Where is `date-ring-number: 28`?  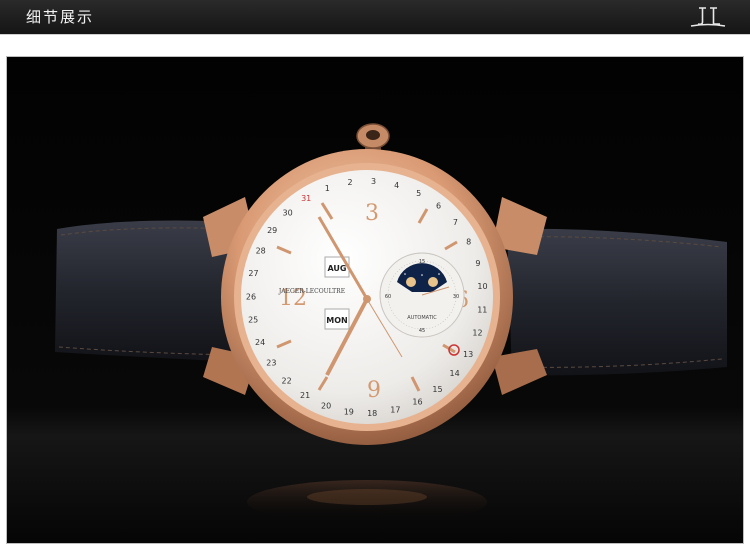 date-ring-number: 28 is located at coordinates (261, 251).